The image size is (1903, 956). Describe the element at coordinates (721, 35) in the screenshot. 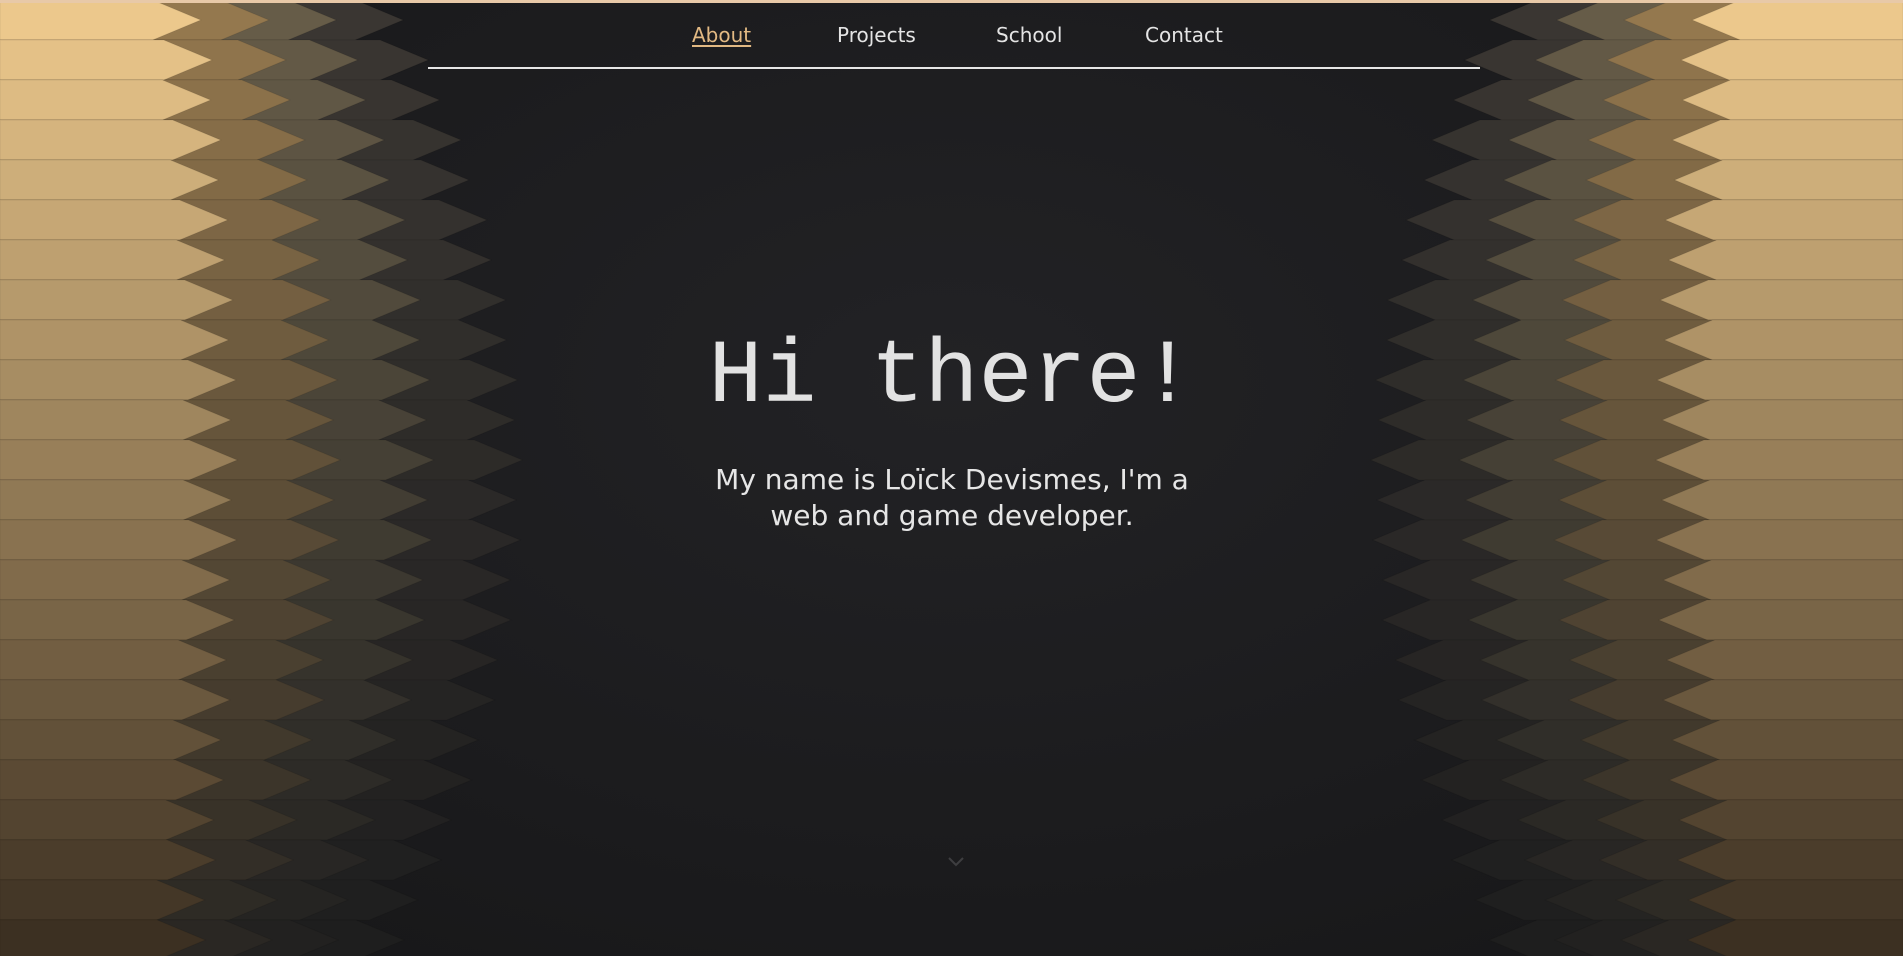

I see `nav-link-about: About` at that location.